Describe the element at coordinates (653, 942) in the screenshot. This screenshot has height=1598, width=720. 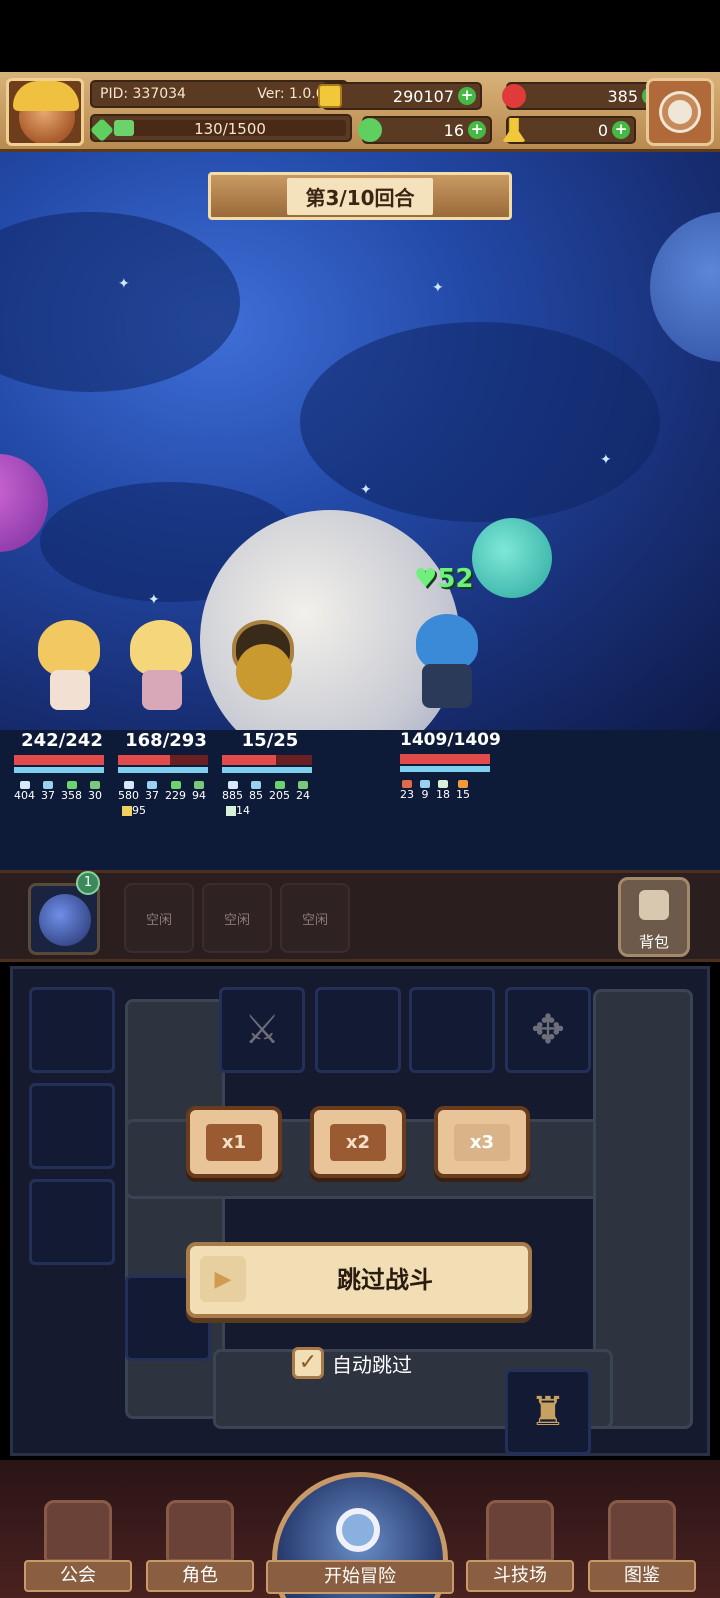
I see `backpack-label: 背包` at that location.